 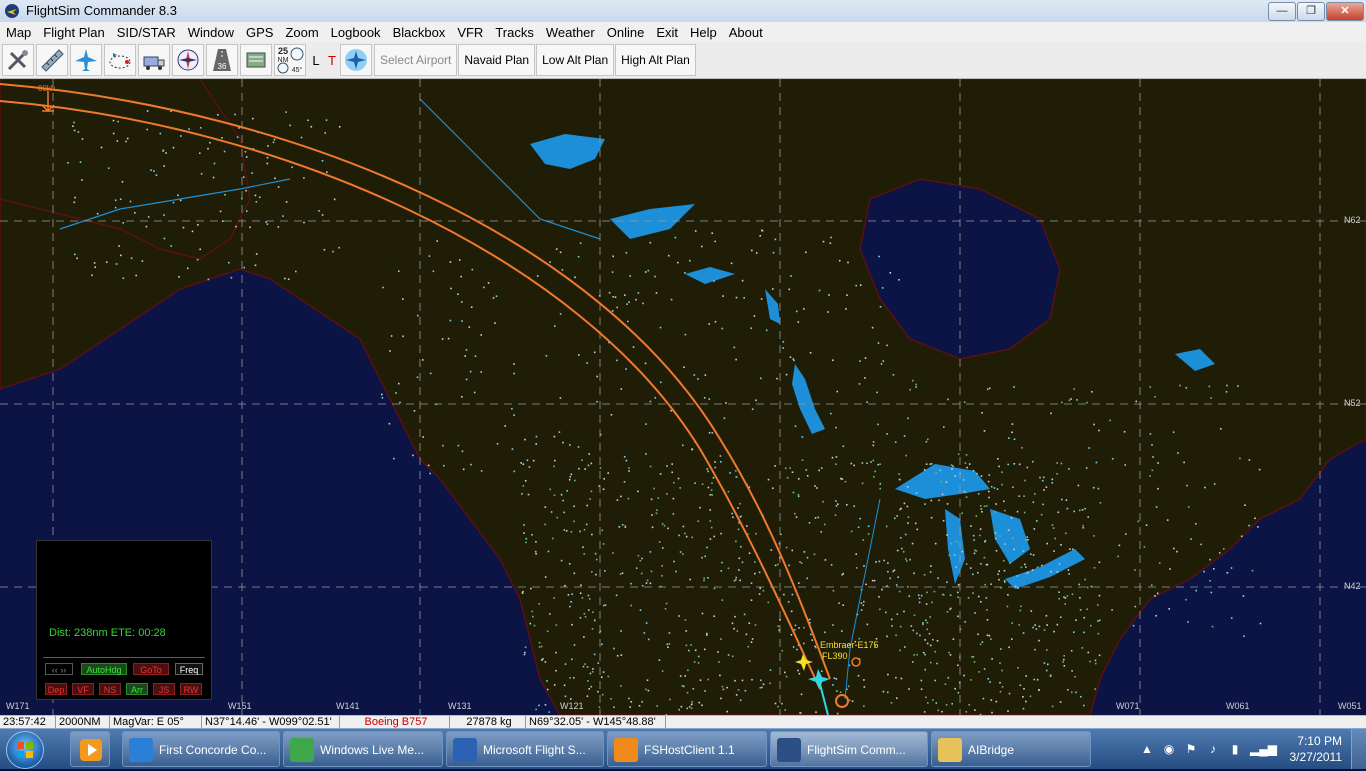 What do you see at coordinates (419, 32) in the screenshot?
I see `menu-blackbox: Blackbox` at bounding box center [419, 32].